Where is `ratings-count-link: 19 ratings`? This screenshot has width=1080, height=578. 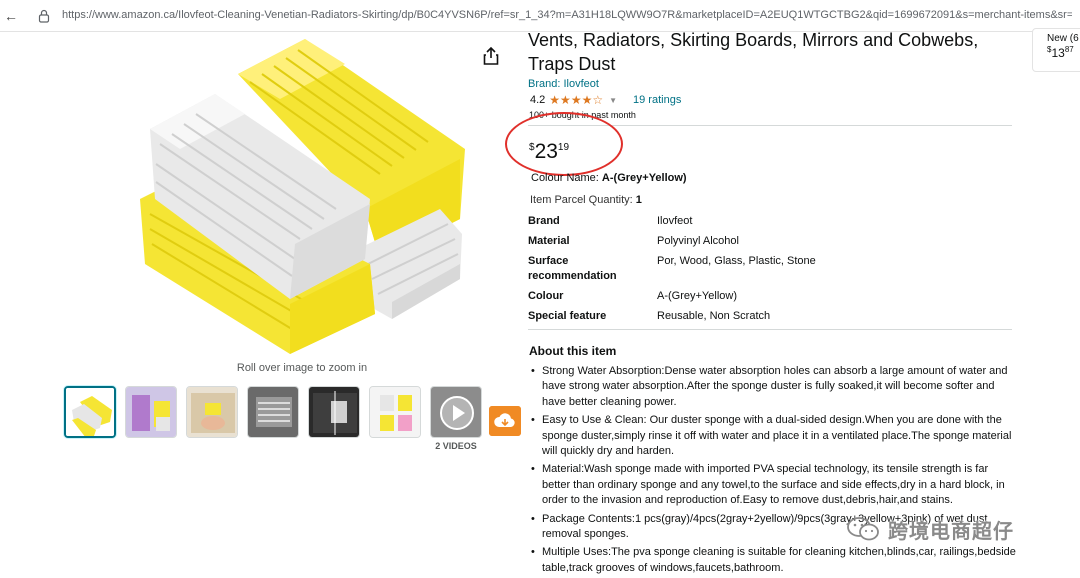
ratings-count-link: 19 ratings is located at coordinates (657, 100).